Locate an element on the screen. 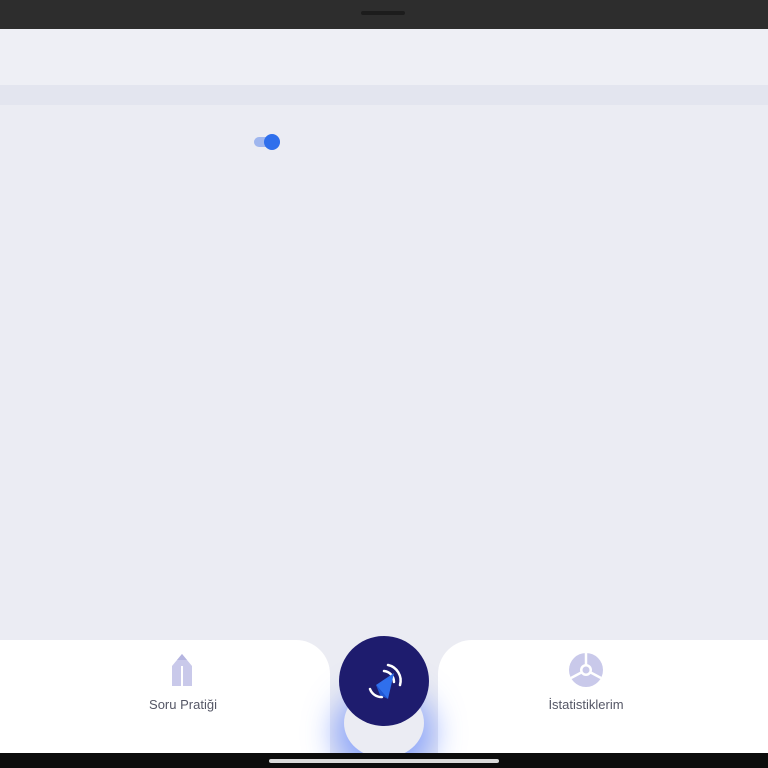 The image size is (768, 768). settings-toggle is located at coordinates (268, 142).